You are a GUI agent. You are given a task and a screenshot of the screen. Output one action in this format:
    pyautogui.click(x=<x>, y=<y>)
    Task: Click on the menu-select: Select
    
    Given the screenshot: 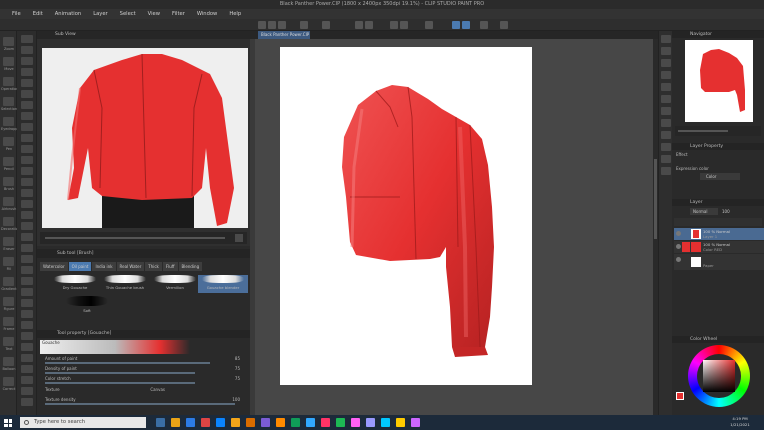 What is the action you would take?
    pyautogui.click(x=128, y=14)
    